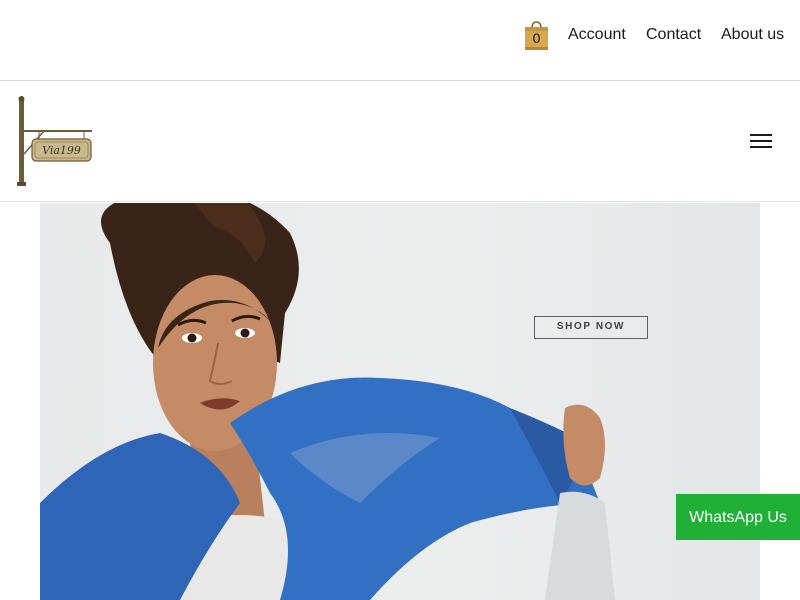 The width and height of the screenshot is (800, 600). I want to click on top-utility-bar: 0 Account Contact About us, so click(400, 40).